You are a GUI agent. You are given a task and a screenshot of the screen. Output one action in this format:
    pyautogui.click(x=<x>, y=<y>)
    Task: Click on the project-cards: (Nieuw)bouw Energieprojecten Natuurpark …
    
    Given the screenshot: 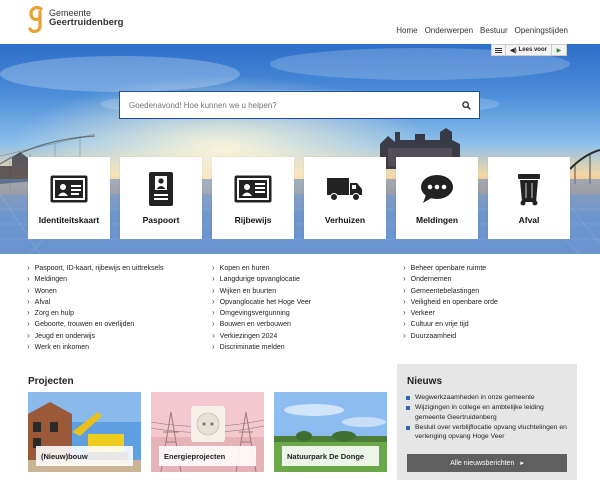 What is the action you would take?
    pyautogui.click(x=207, y=432)
    